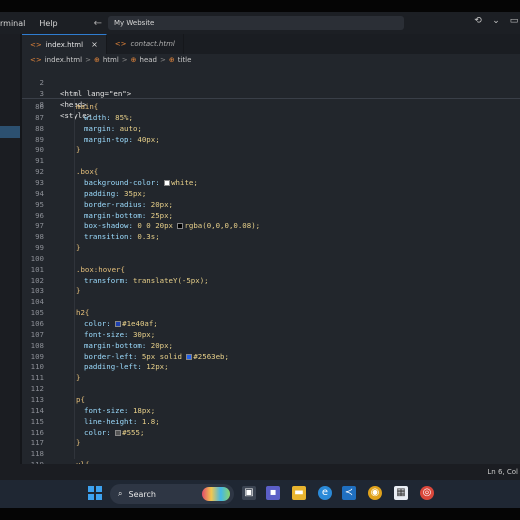 The height and width of the screenshot is (520, 520). I want to click on vscode-icon: ≺, so click(349, 493).